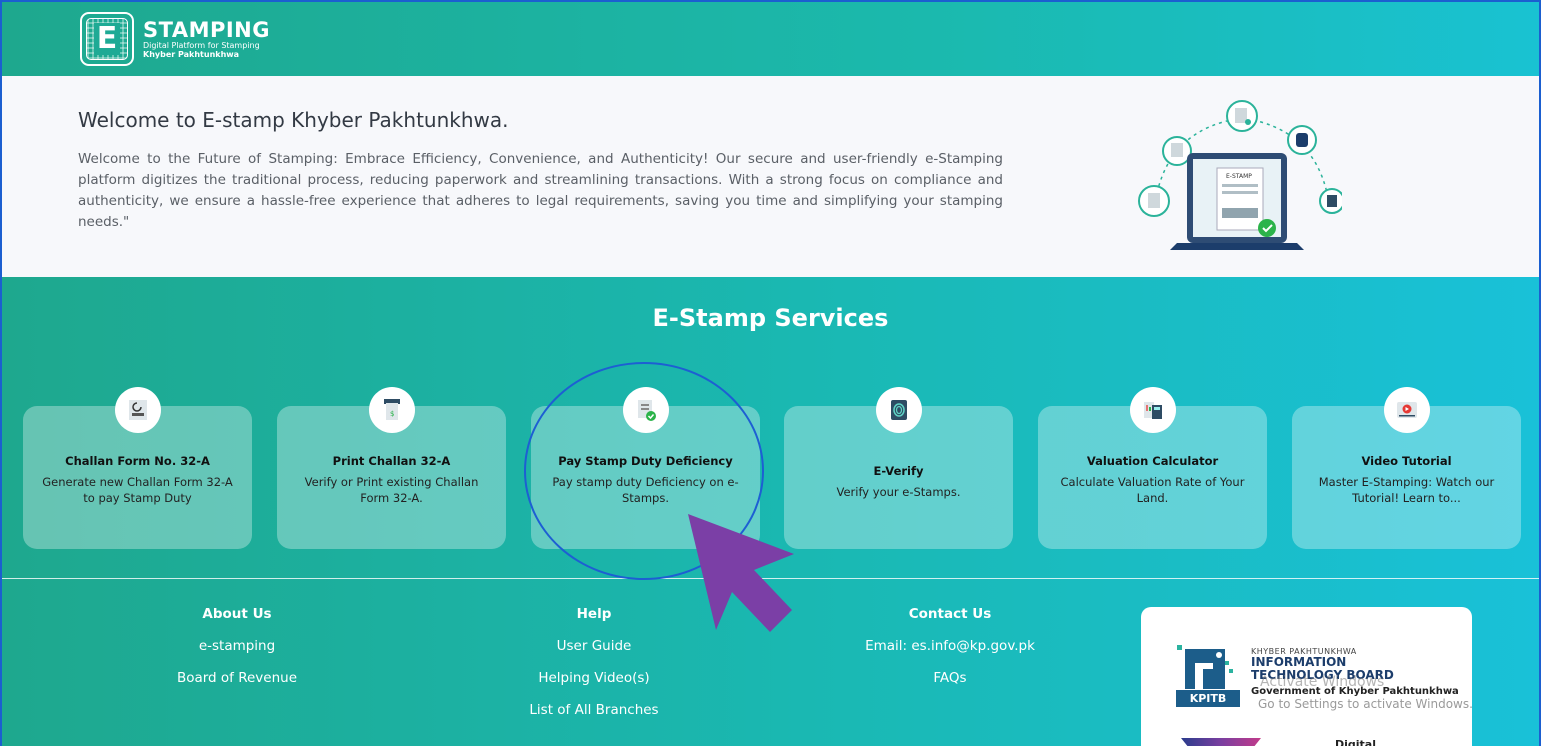  I want to click on logo-letter: E, so click(107, 39).